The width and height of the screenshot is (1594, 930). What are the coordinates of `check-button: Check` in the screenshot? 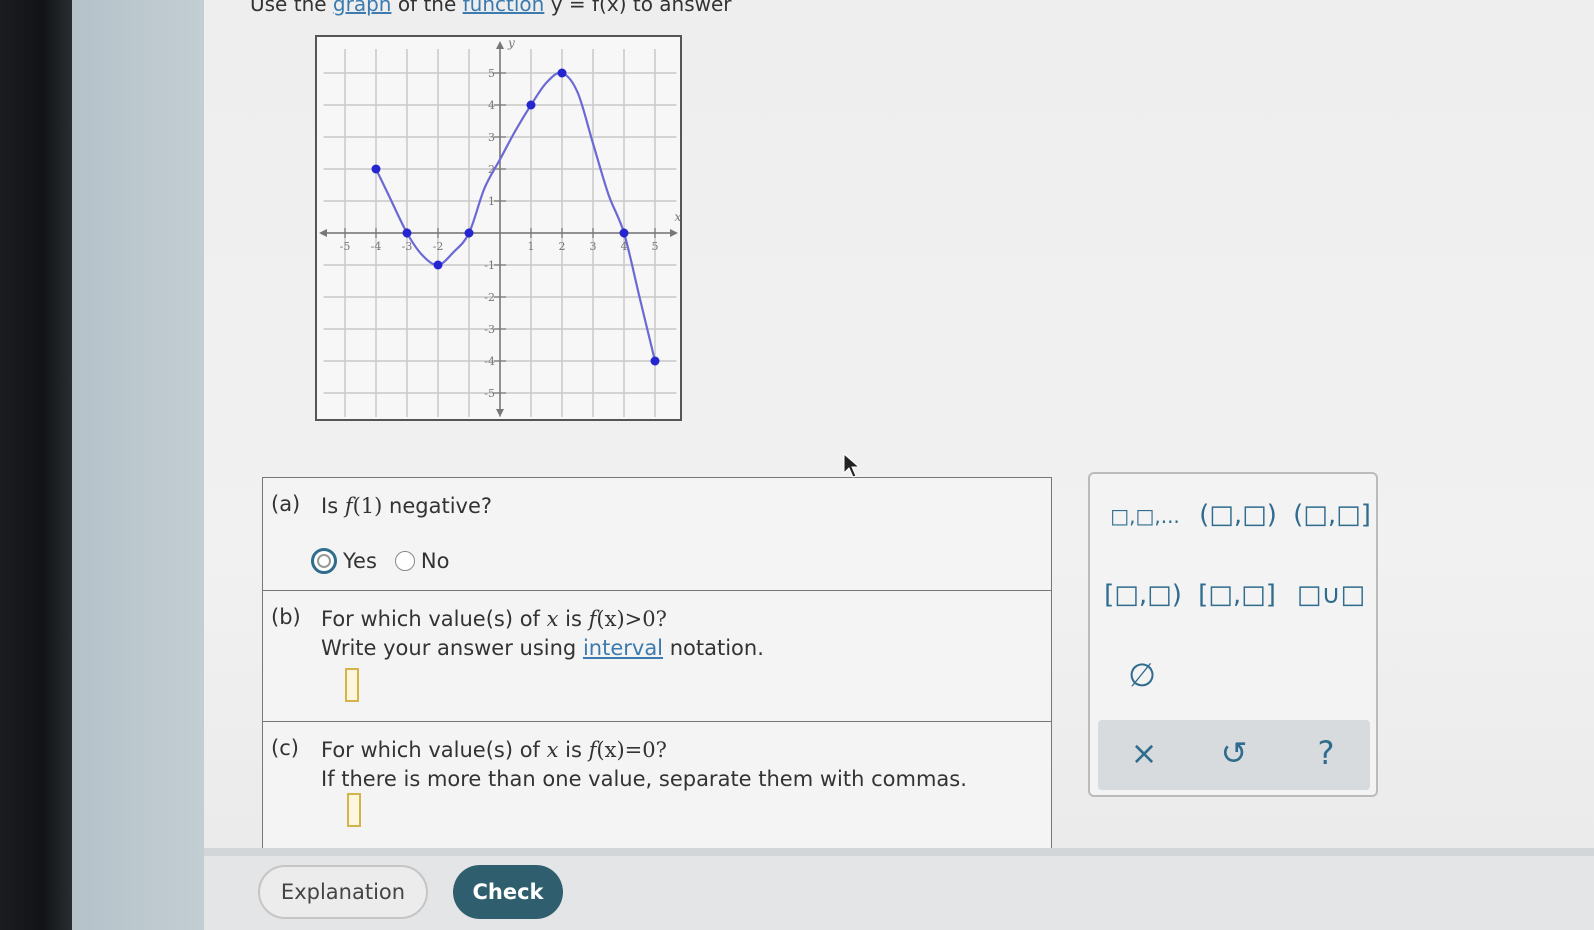 It's located at (508, 892).